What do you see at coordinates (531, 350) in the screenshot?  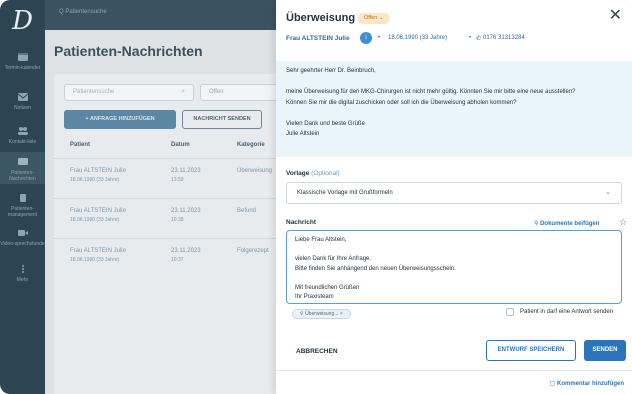 I see `save-draft-button: ENTWURF SPEICHERN` at bounding box center [531, 350].